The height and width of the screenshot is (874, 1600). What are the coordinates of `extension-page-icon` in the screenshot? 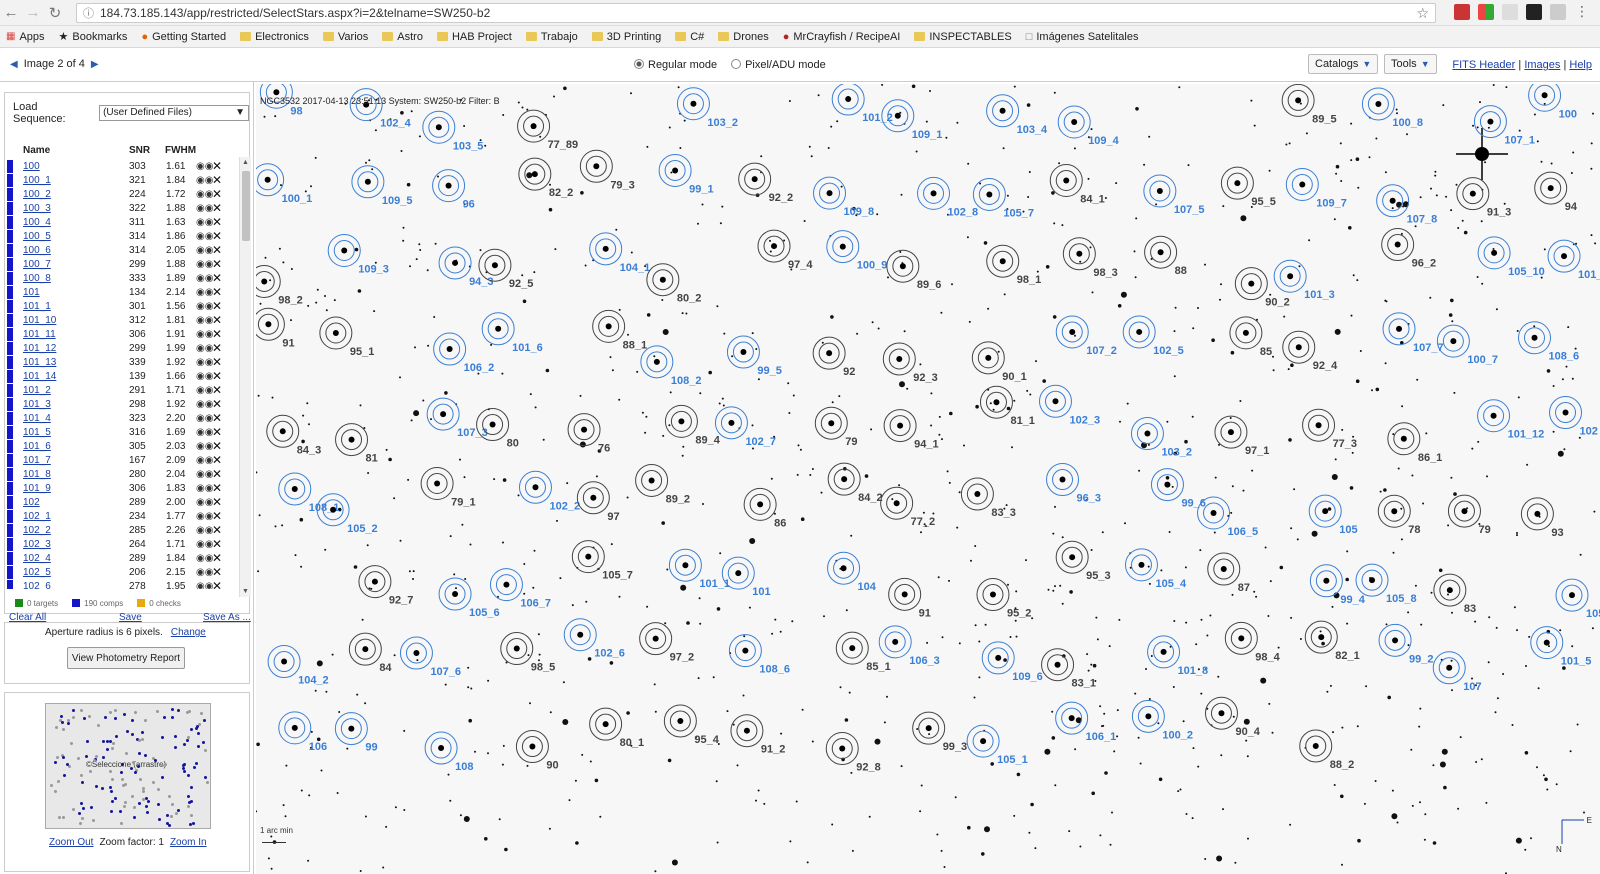 It's located at (1510, 12).